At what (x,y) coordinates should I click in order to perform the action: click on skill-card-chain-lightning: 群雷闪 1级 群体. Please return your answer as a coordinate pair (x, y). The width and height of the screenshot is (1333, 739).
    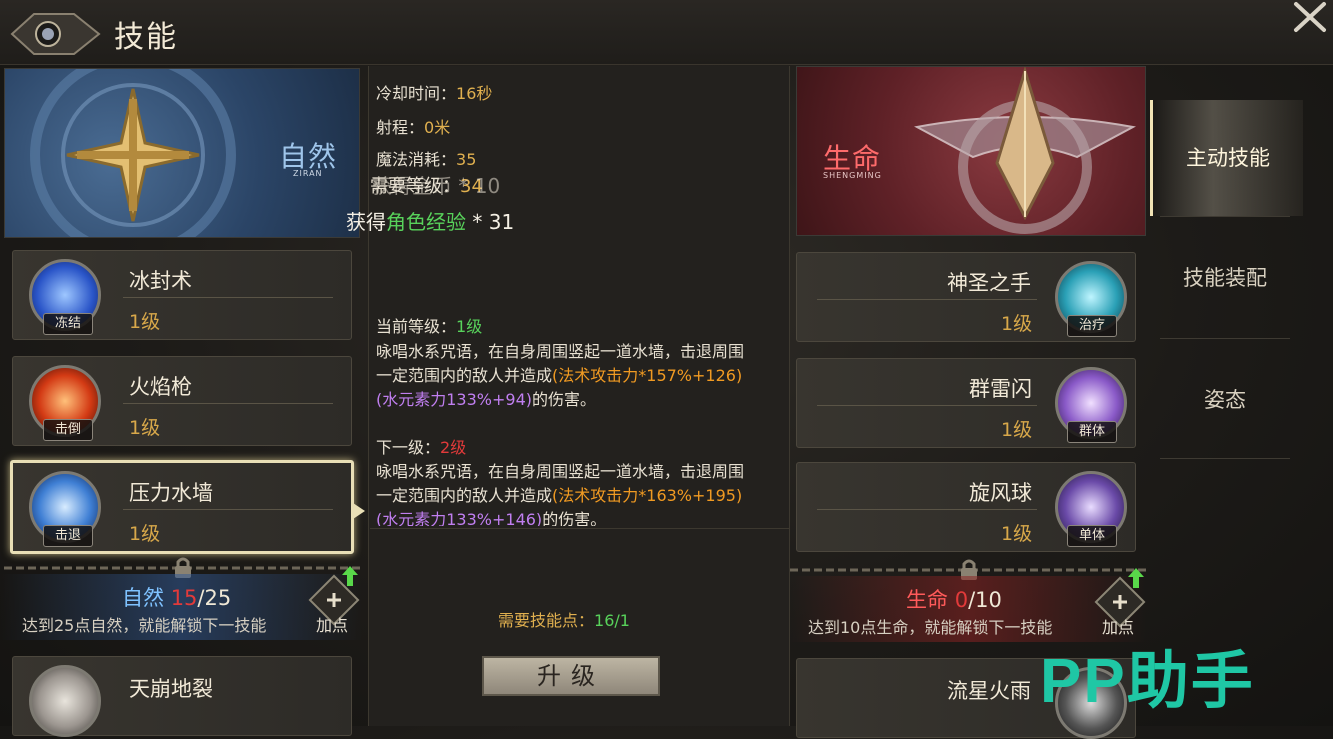
    Looking at the image, I should click on (966, 403).